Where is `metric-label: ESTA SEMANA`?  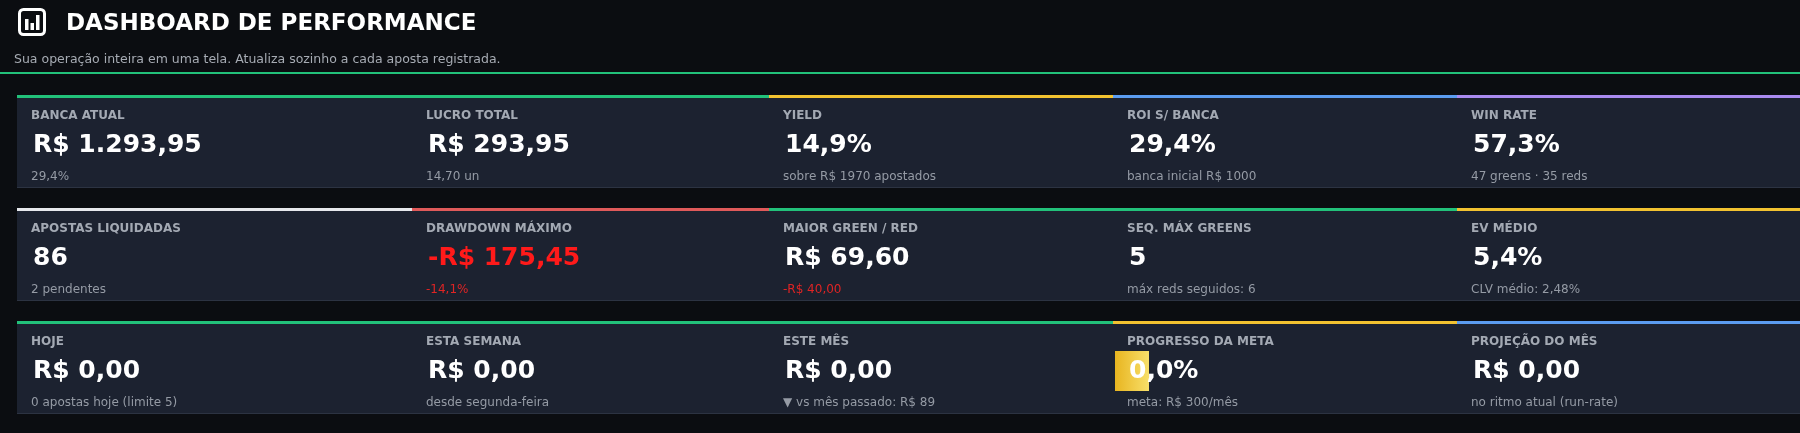
metric-label: ESTA SEMANA is located at coordinates (473, 341).